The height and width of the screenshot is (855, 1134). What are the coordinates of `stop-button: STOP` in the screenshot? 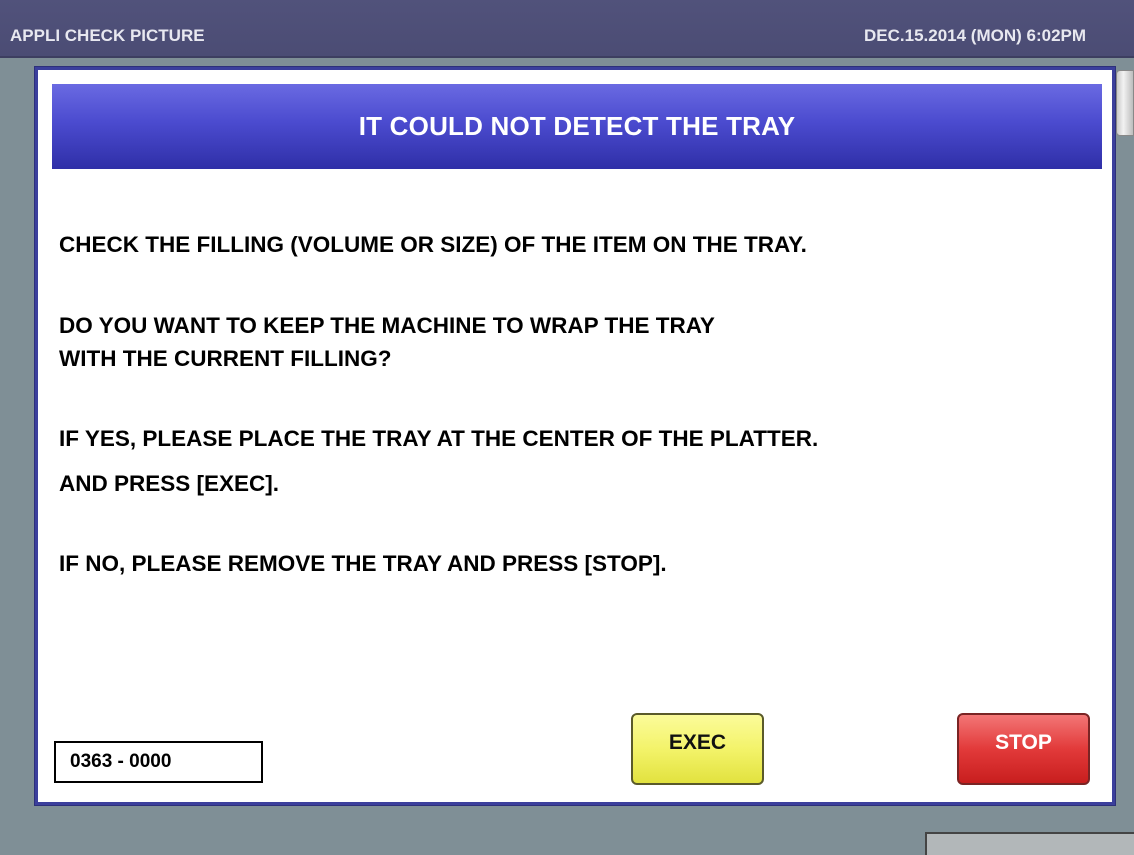 It's located at (1023, 749).